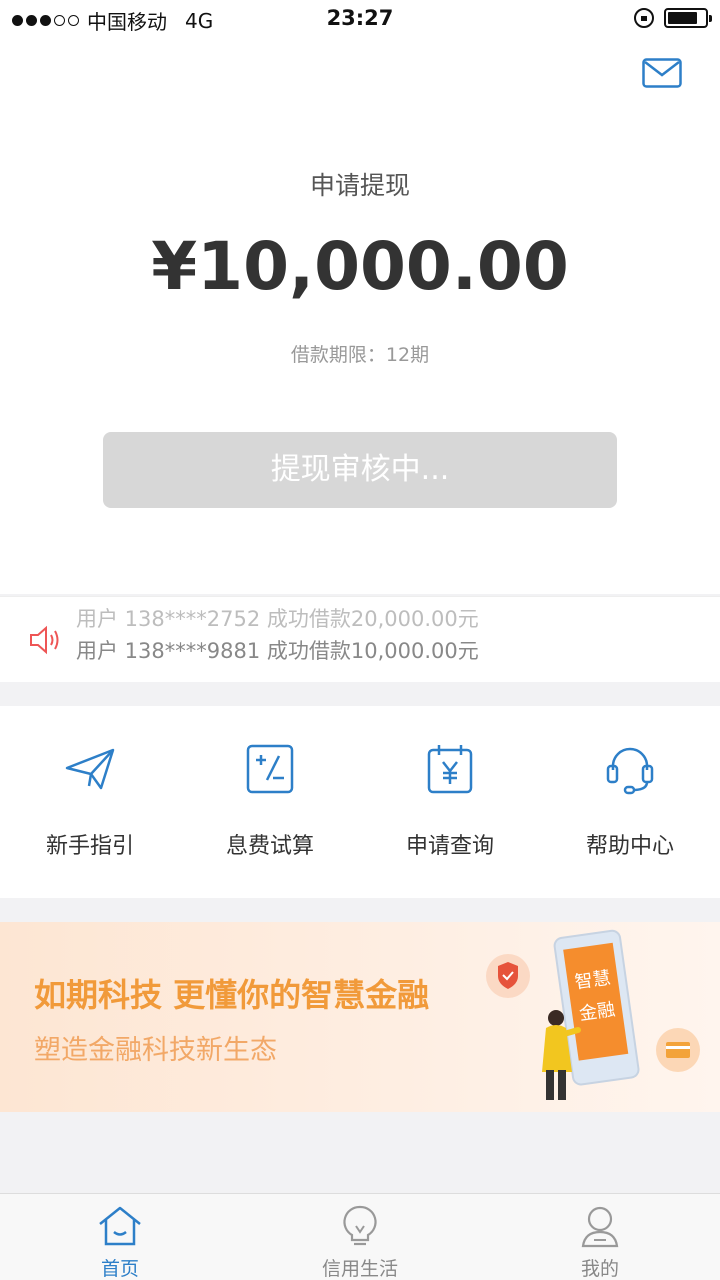 The height and width of the screenshot is (1280, 720). I want to click on menu-item-query: 申请查询, so click(450, 802).